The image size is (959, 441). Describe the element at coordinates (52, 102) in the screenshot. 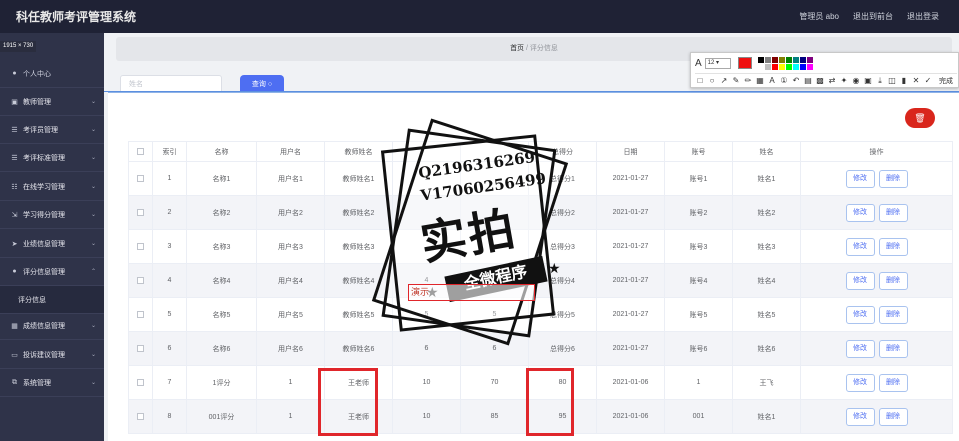

I see `sidebar-item-teacher: ▣ 教师管理 ⌄` at that location.